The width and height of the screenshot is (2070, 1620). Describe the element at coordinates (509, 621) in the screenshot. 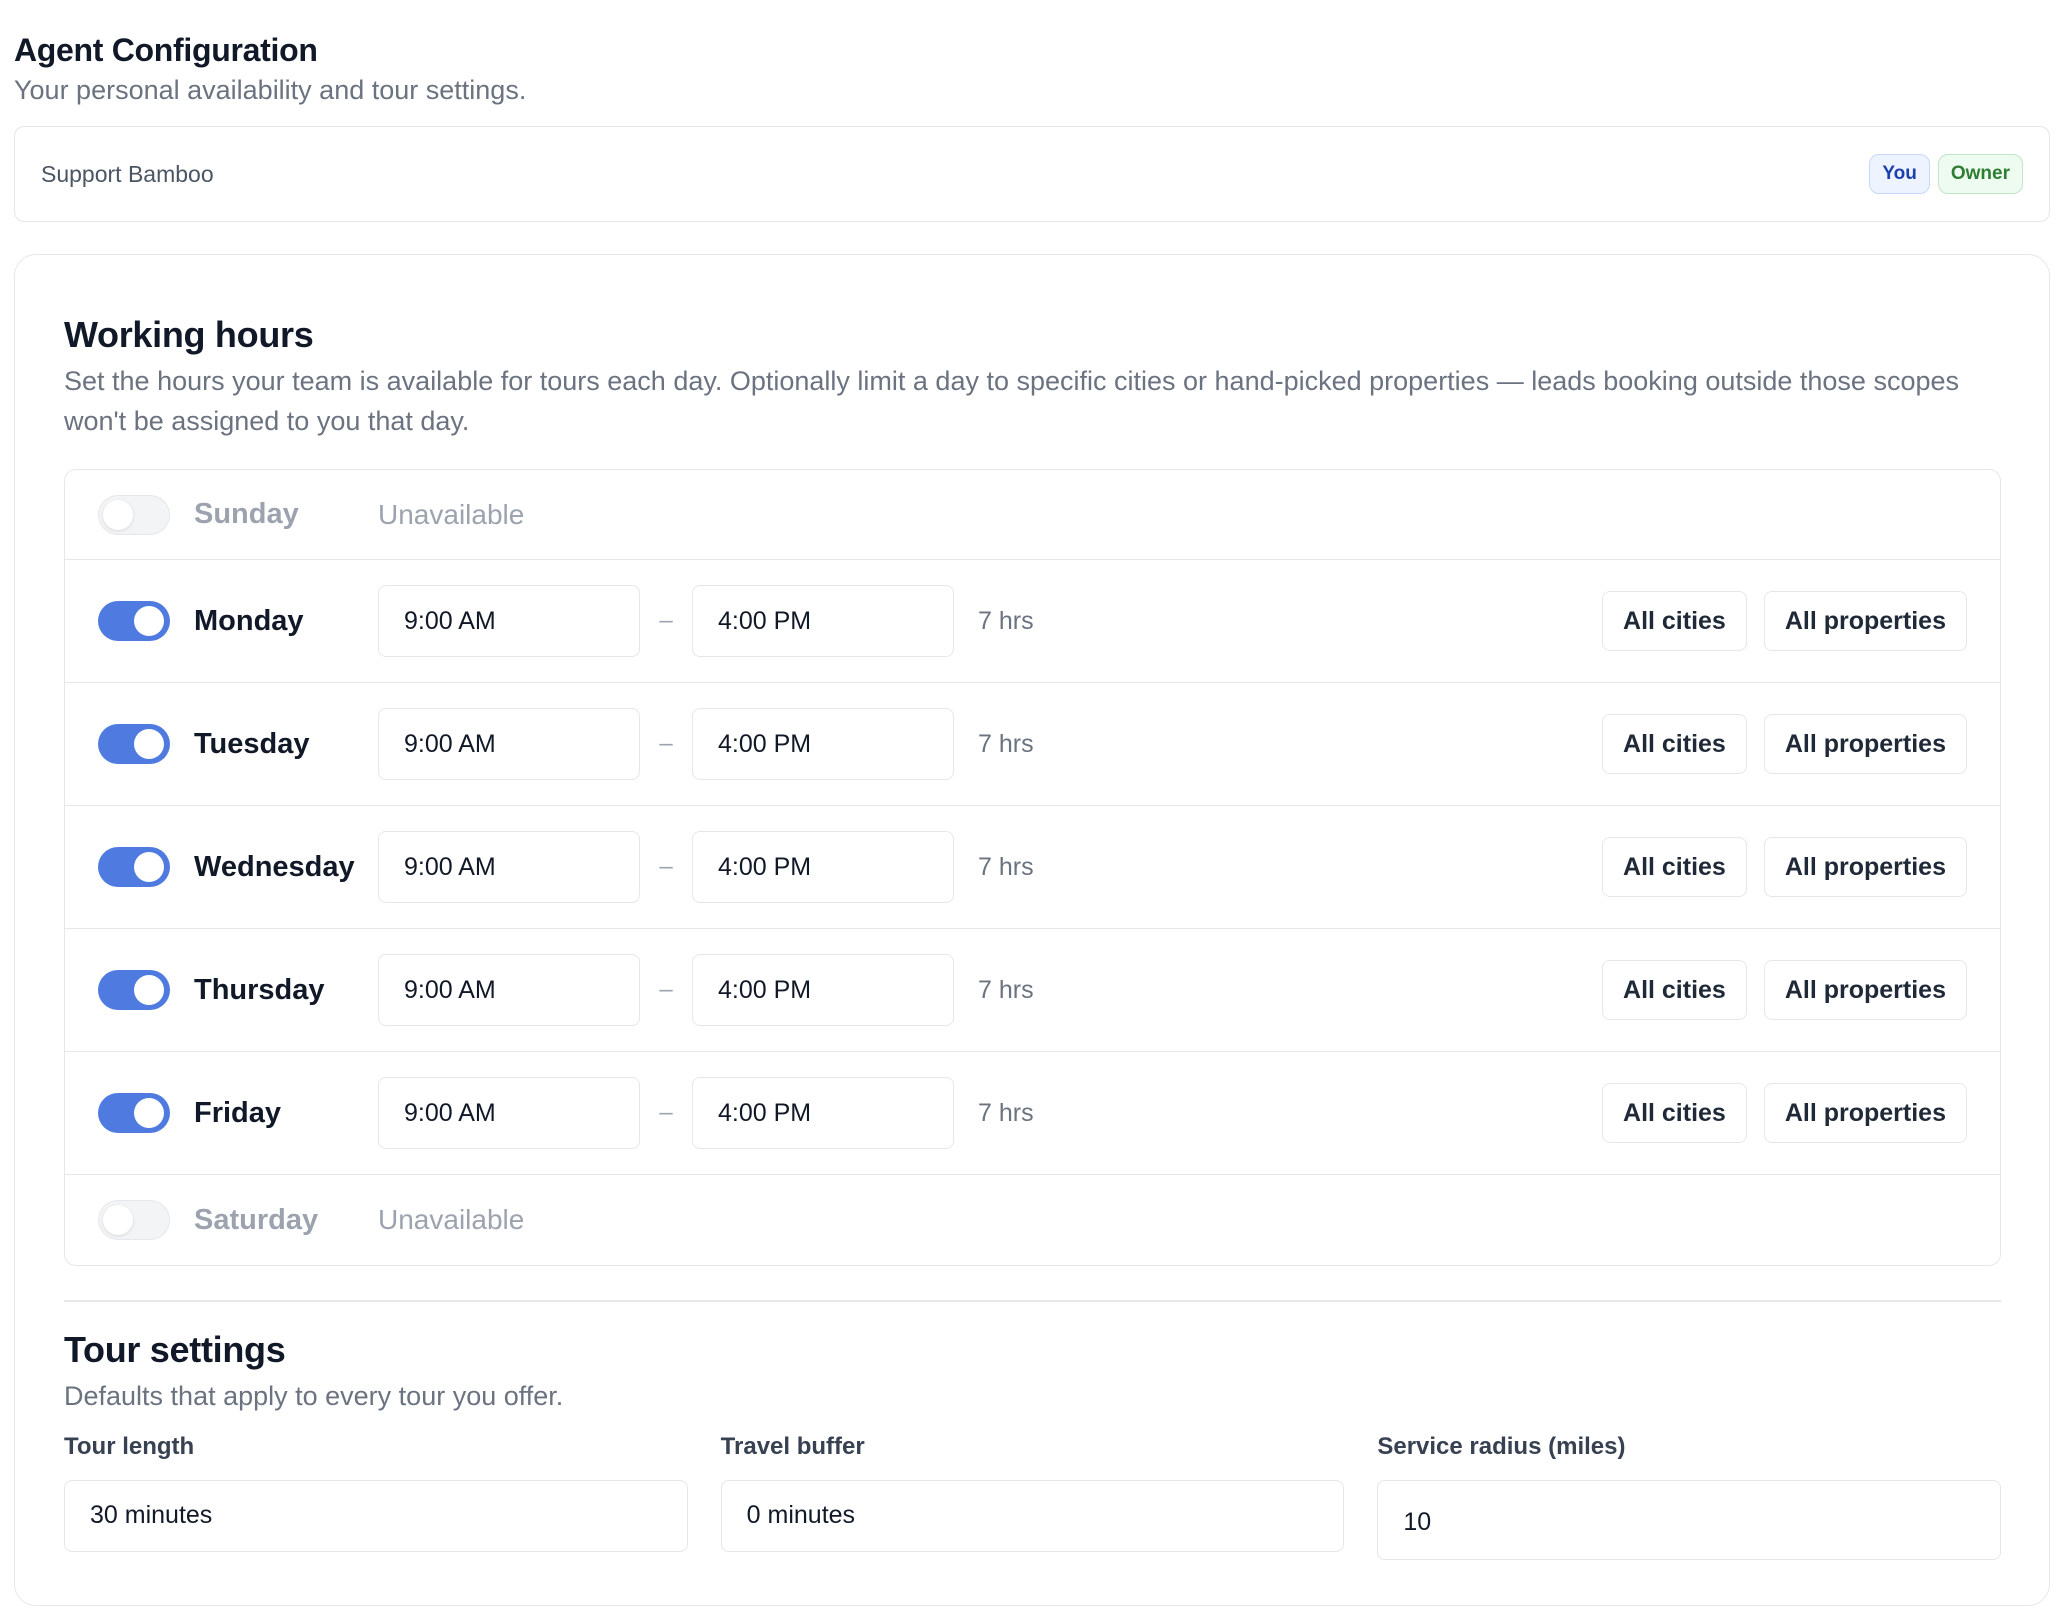

I see `monday-start-time-input: 9:00 AM` at that location.